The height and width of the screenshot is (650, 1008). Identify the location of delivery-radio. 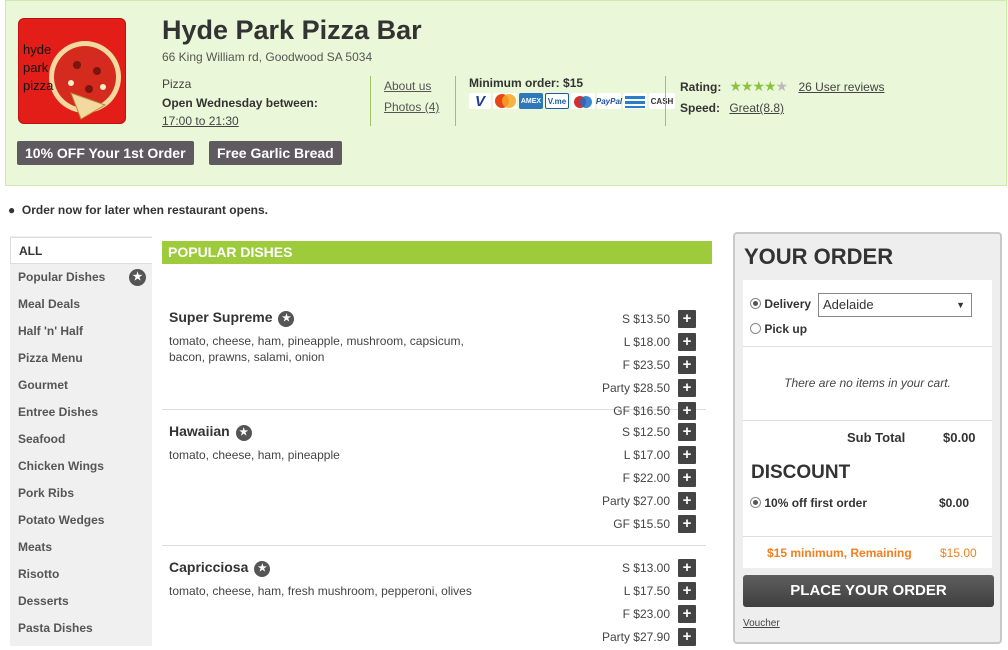
(755, 303).